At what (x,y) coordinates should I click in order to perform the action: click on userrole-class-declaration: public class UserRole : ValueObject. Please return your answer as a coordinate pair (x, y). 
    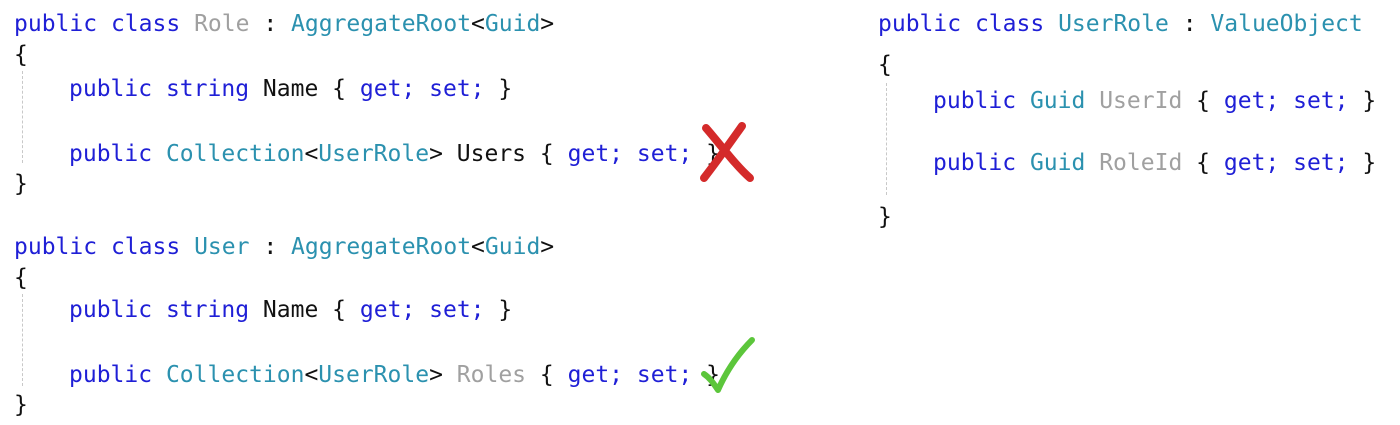
    Looking at the image, I should click on (1120, 24).